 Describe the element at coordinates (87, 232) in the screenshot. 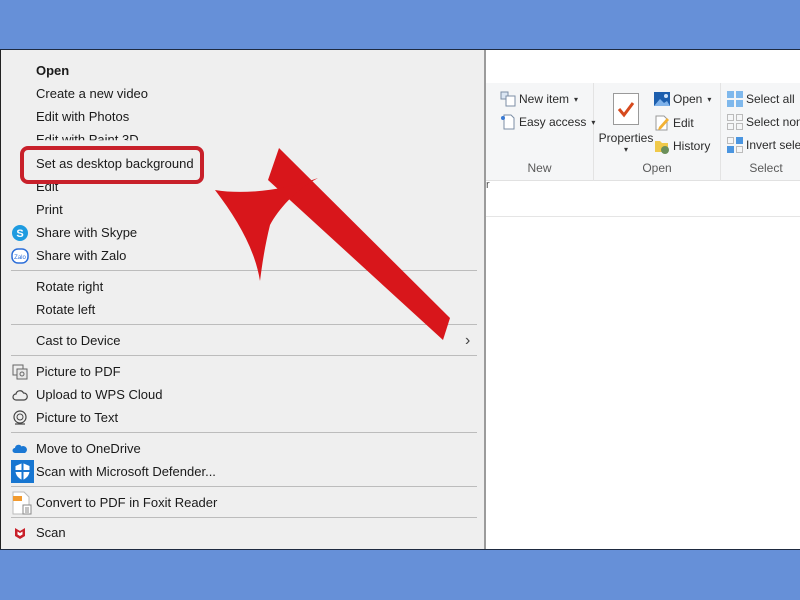

I see `menu-item-label: Share with Skype` at that location.